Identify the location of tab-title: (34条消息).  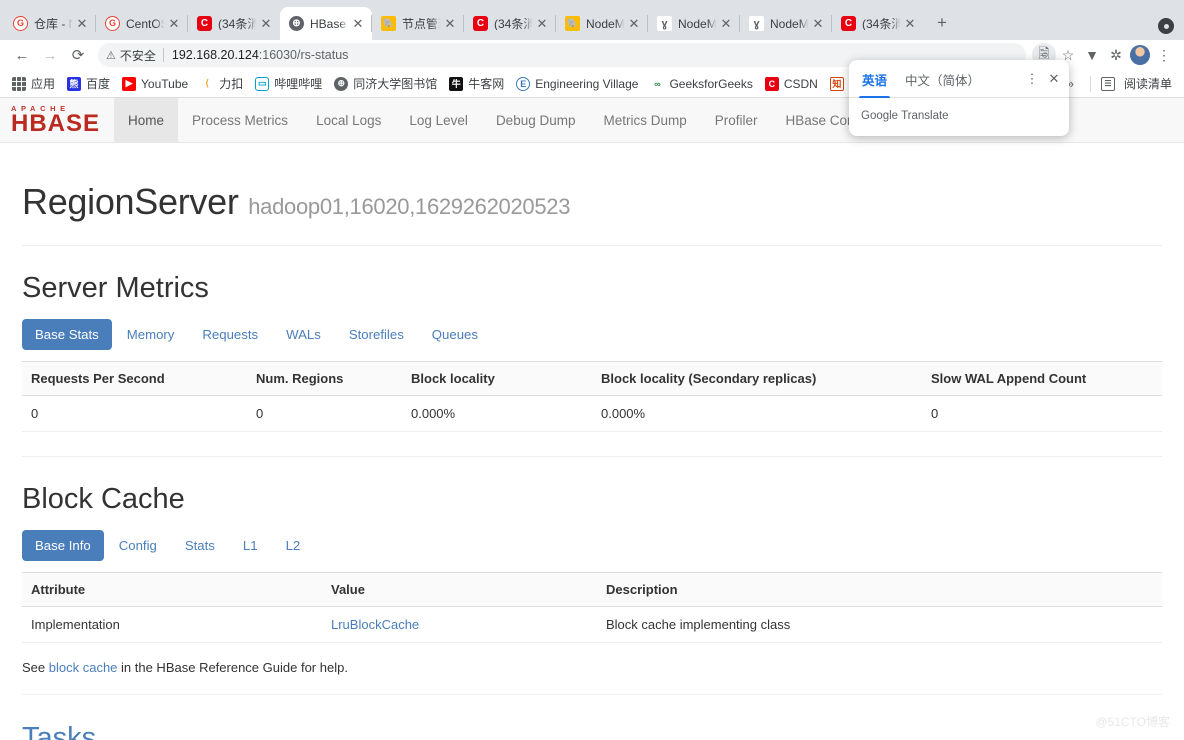
(882, 23).